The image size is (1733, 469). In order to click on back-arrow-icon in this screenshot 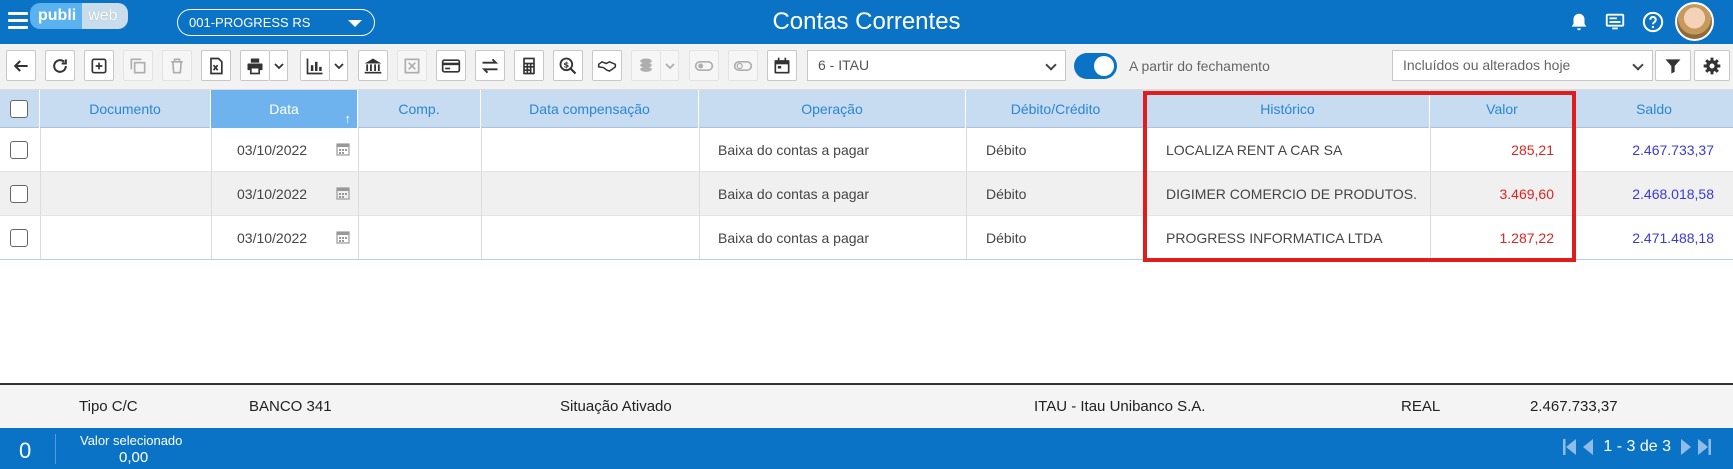, I will do `click(20, 65)`.